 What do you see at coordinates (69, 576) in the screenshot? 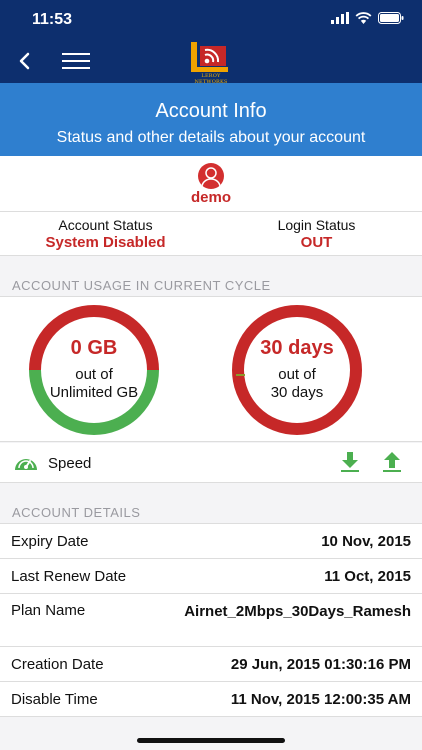
I see `detail-label: Last Renew Date` at bounding box center [69, 576].